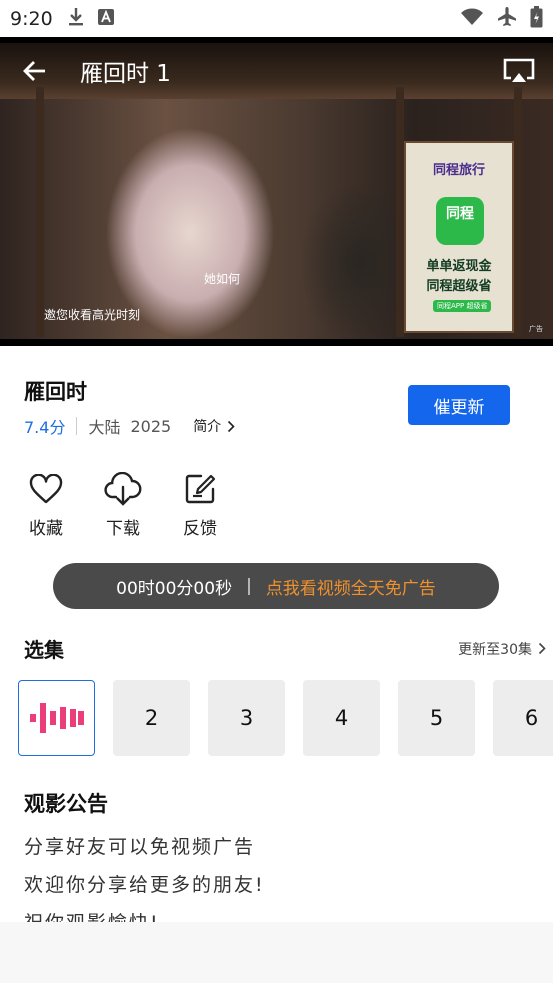  I want to click on heart-icon, so click(46, 489).